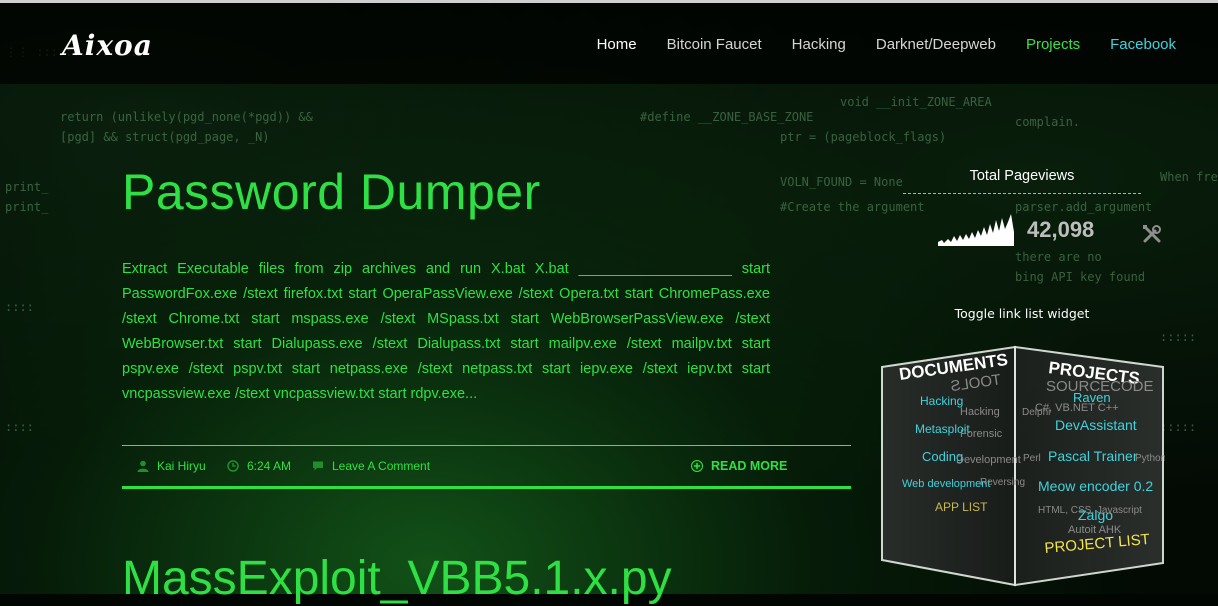 This screenshot has height=606, width=1218. What do you see at coordinates (143, 466) in the screenshot?
I see `user-icon` at bounding box center [143, 466].